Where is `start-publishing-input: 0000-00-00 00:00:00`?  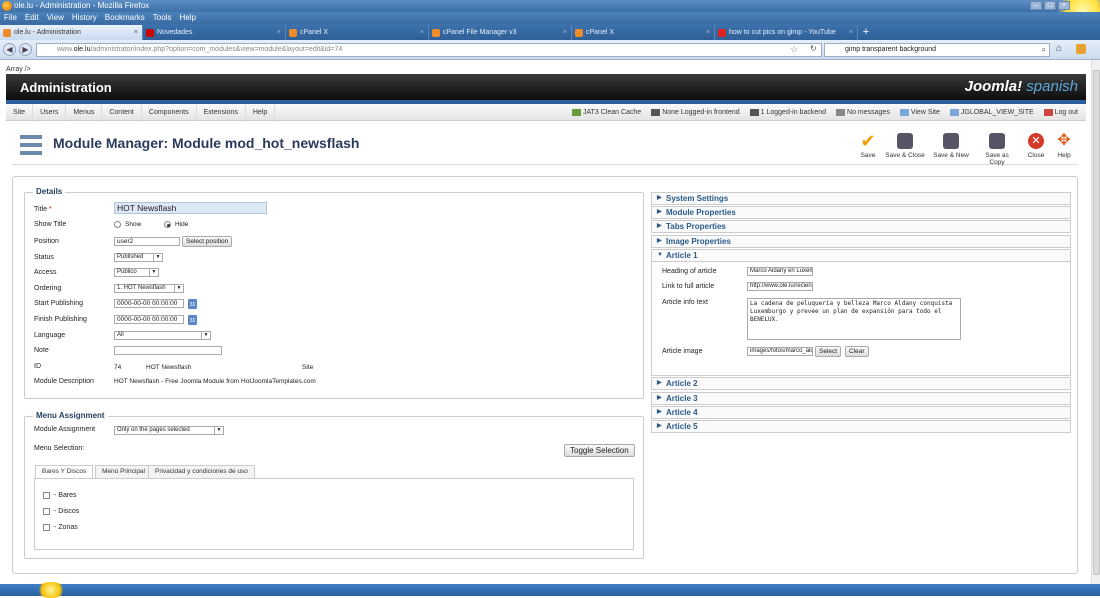
start-publishing-input: 0000-00-00 00:00:00 is located at coordinates (149, 303).